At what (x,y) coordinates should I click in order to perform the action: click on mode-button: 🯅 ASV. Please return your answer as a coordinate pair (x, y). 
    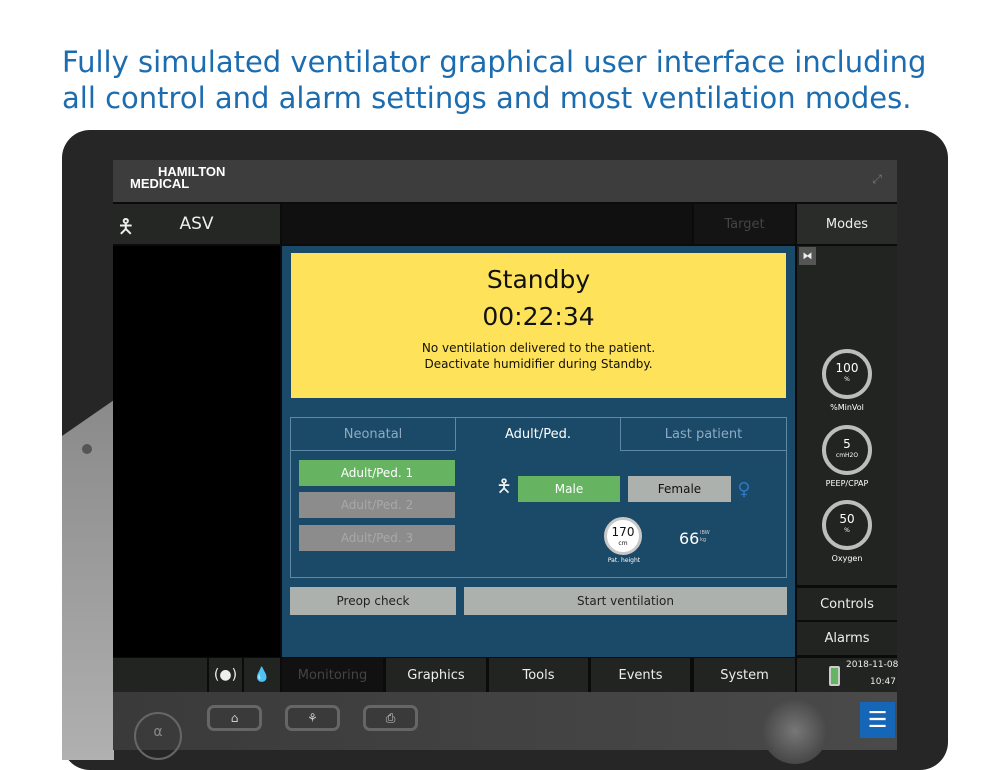
    Looking at the image, I should click on (196, 224).